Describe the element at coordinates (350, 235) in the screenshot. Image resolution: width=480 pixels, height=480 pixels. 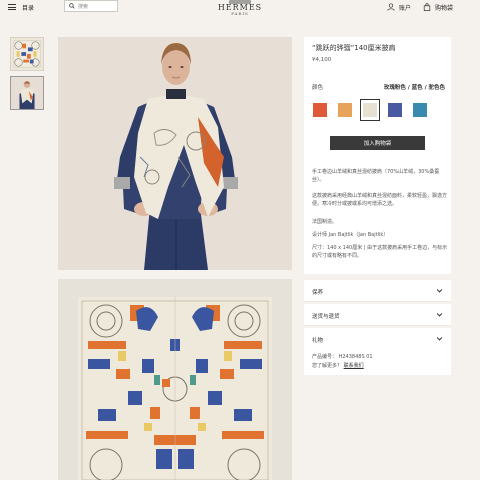
I see `description-designer: 设计师 Jan Bajtlik（Jan Bajtlik）` at that location.